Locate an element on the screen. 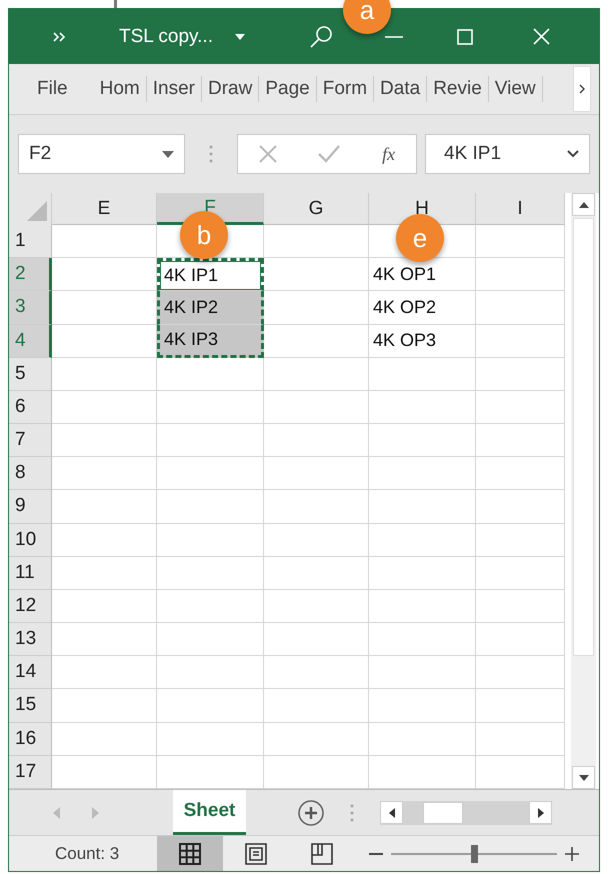  row-header: 15 is located at coordinates (30, 706).